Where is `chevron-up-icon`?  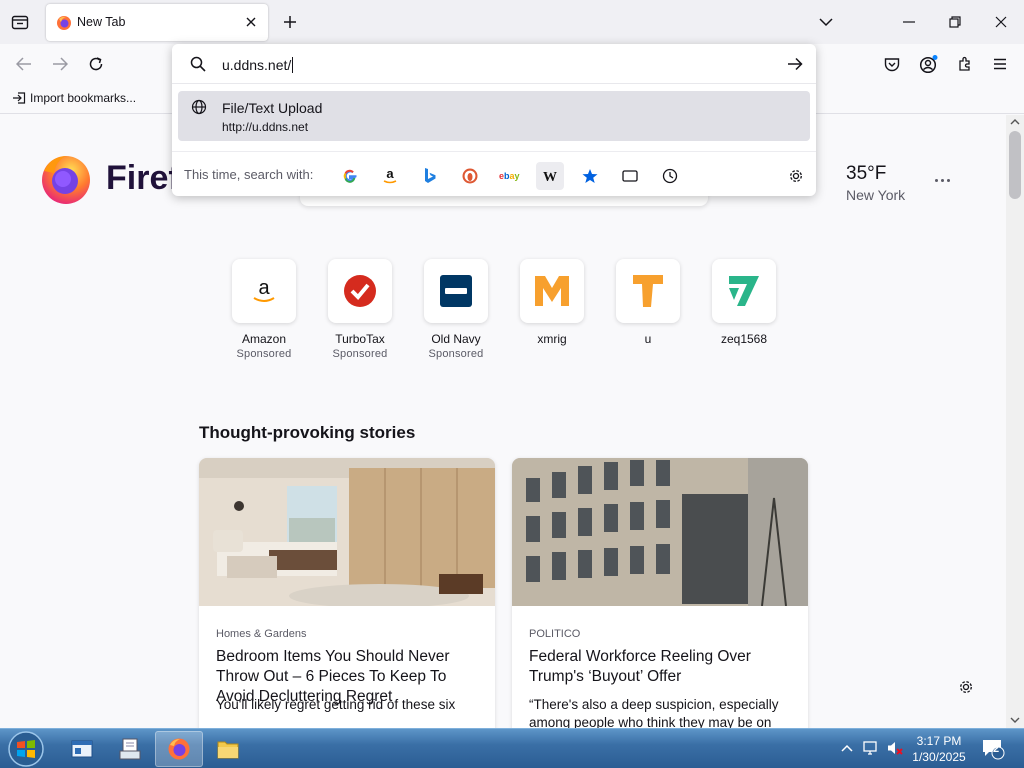 chevron-up-icon is located at coordinates (1015, 122).